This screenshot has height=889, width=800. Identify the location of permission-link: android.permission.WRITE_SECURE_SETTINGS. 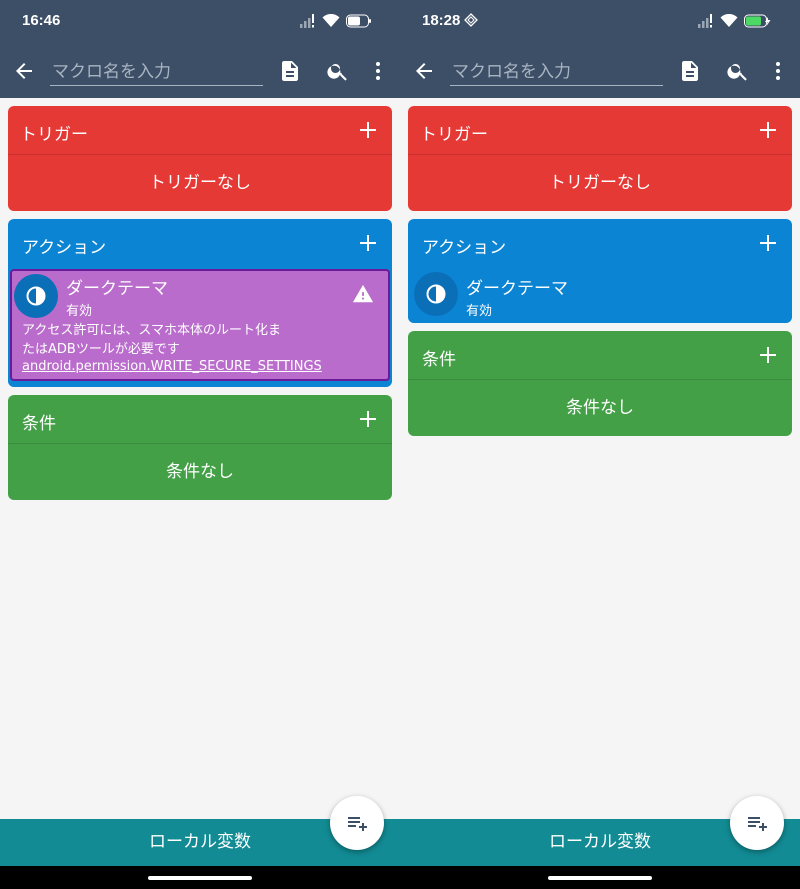
(172, 366).